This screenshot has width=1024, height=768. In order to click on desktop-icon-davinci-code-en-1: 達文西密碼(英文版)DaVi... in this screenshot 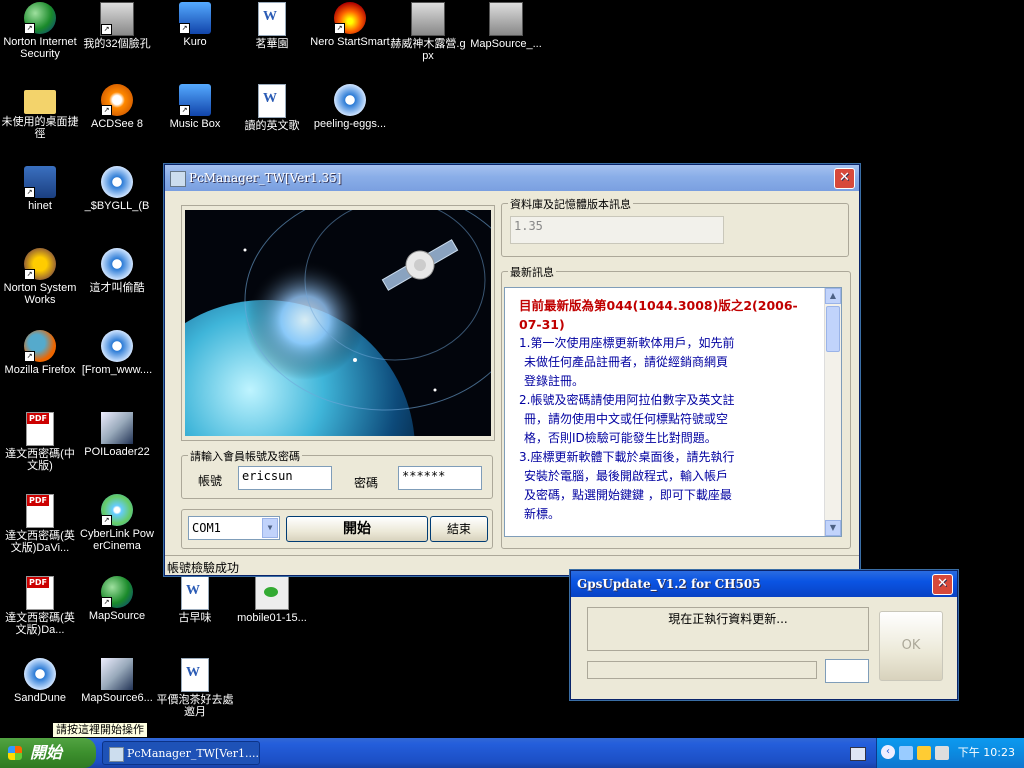, I will do `click(40, 524)`.